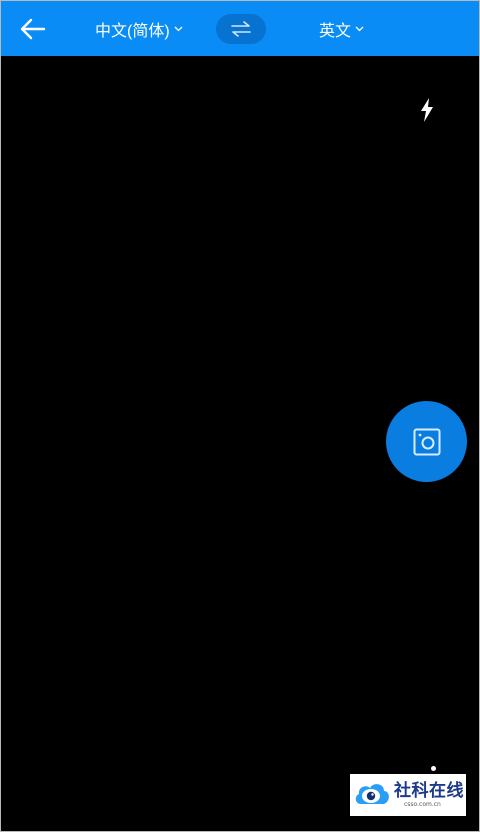 This screenshot has height=832, width=480. What do you see at coordinates (335, 31) in the screenshot?
I see `target-language-label: 英文` at bounding box center [335, 31].